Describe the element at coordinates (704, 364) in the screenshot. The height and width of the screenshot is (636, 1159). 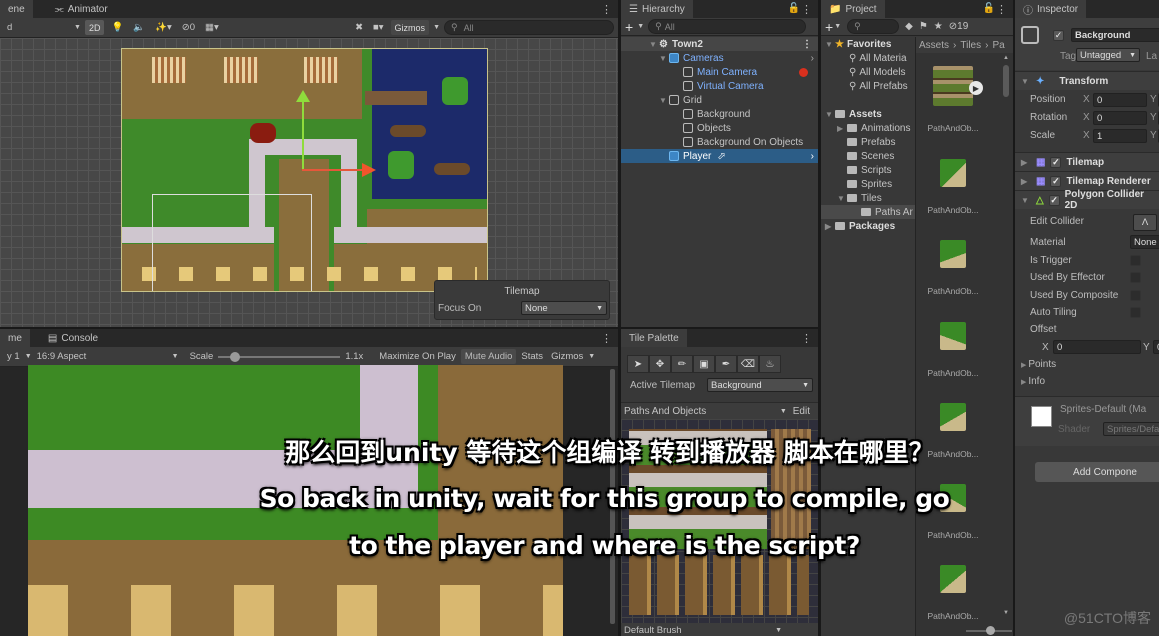
I see `box-fill-icon: ▣` at that location.